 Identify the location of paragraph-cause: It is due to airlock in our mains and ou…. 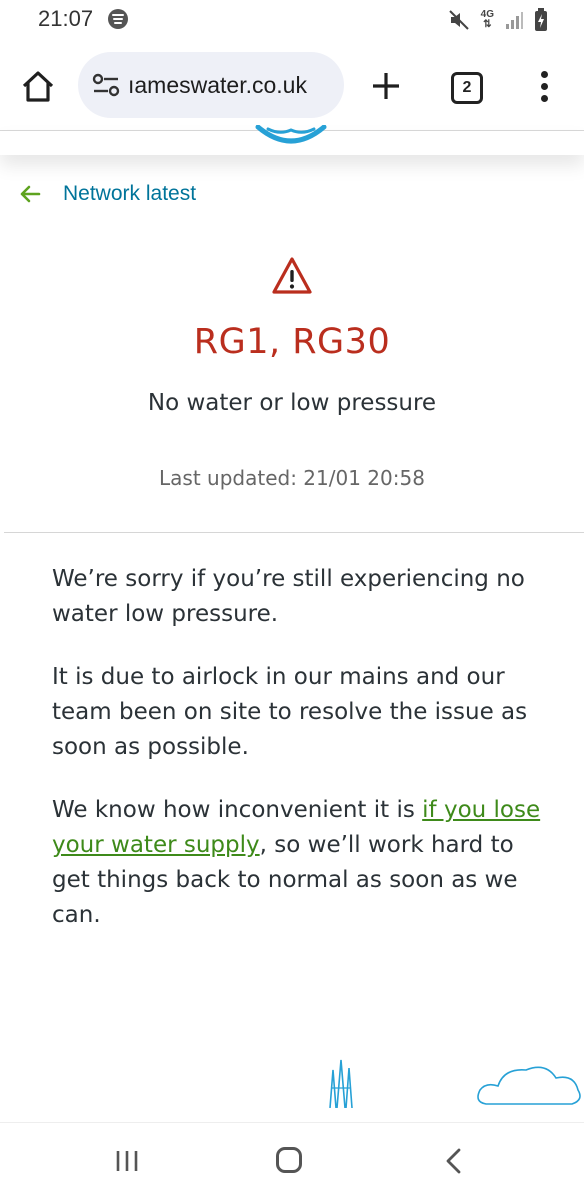
(290, 712).